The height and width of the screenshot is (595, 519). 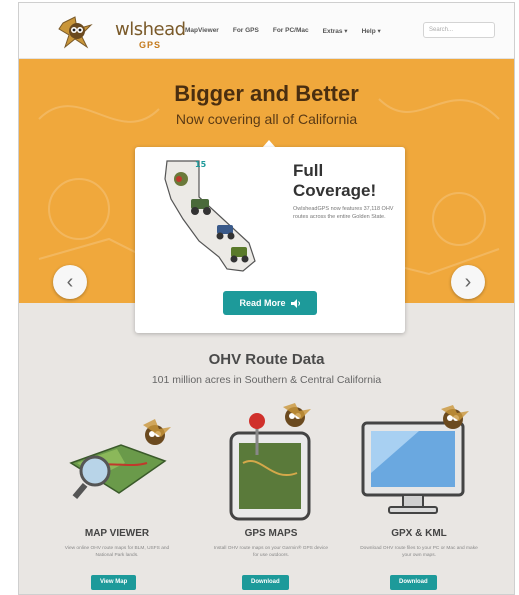 What do you see at coordinates (265, 582) in the screenshot?
I see `download-gps-button: Download` at bounding box center [265, 582].